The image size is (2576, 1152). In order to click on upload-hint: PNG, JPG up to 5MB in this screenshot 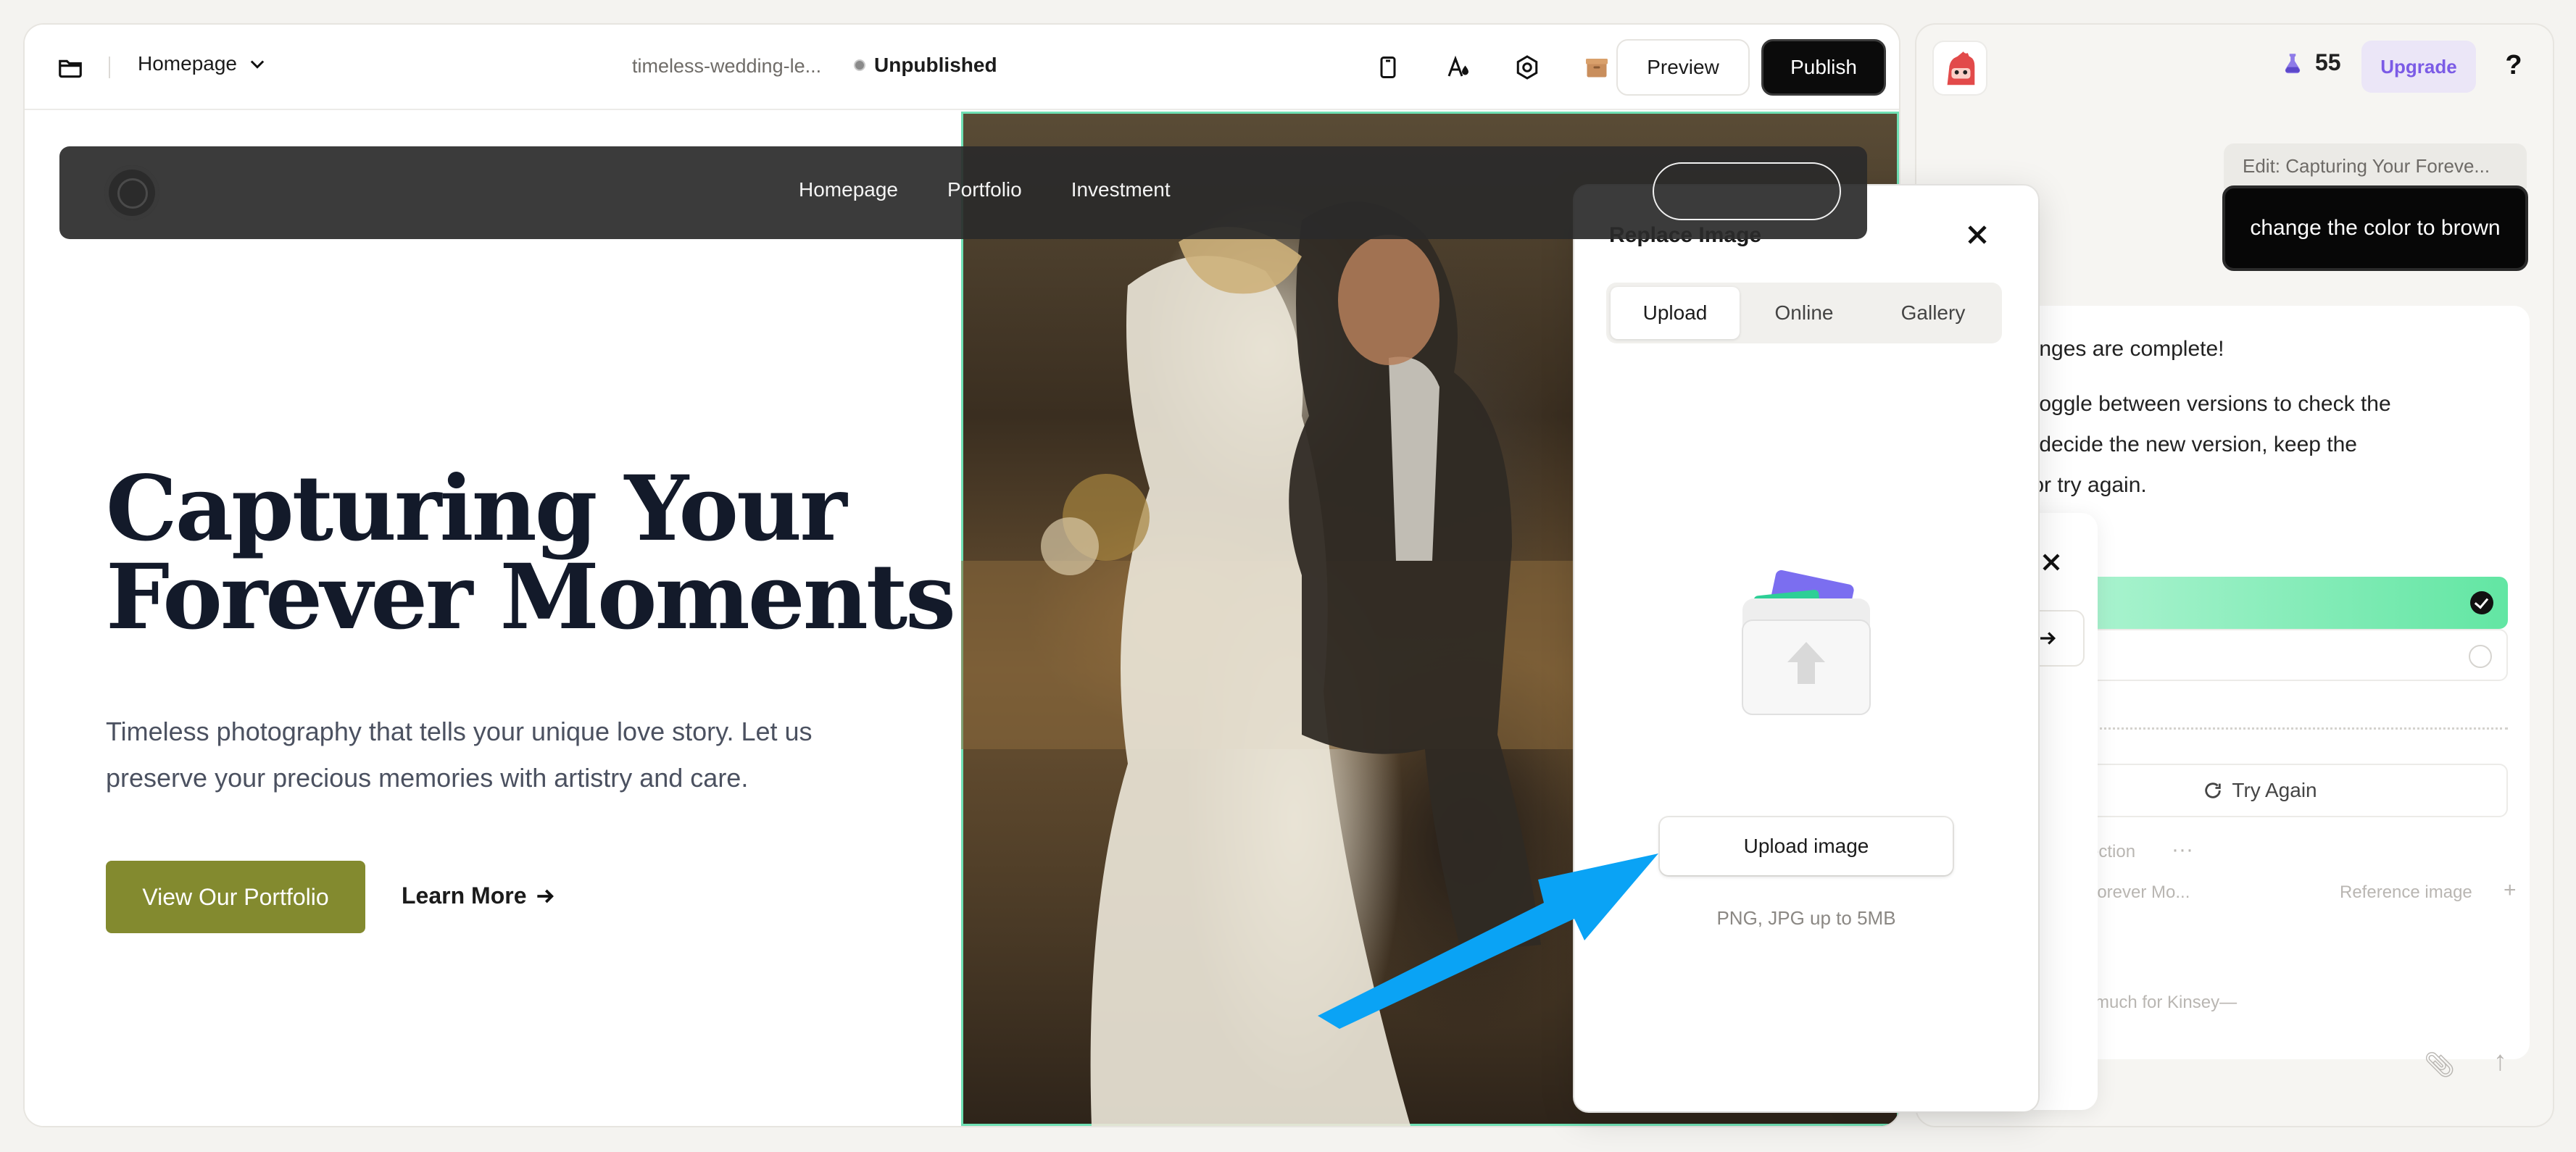, I will do `click(1806, 918)`.